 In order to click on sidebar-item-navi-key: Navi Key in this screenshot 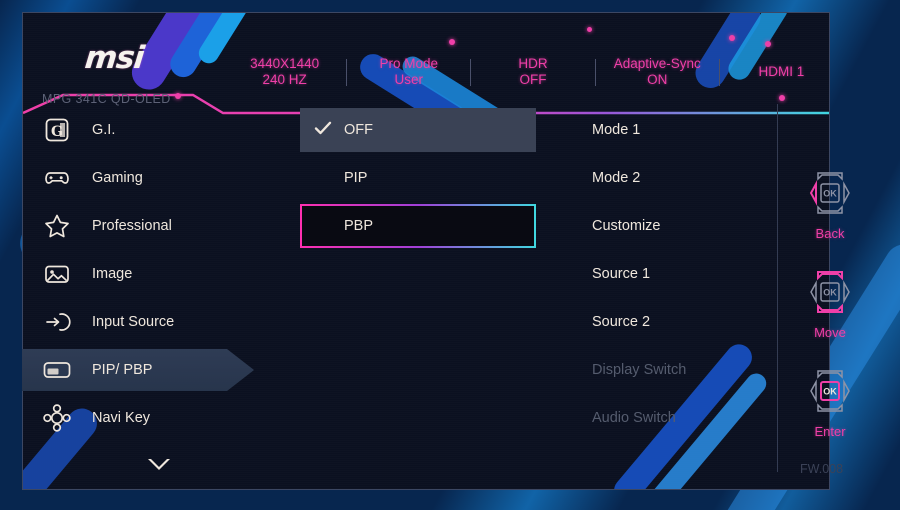, I will do `click(147, 418)`.